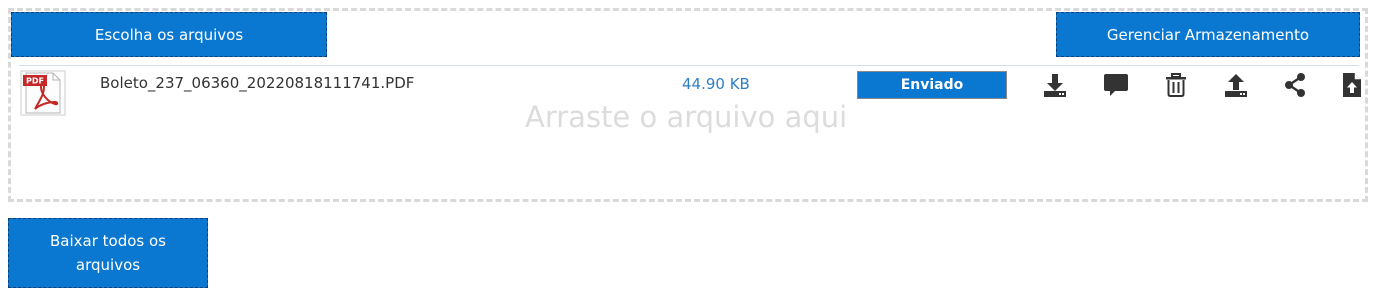 The image size is (1380, 295). I want to click on divider, so click(689, 65).